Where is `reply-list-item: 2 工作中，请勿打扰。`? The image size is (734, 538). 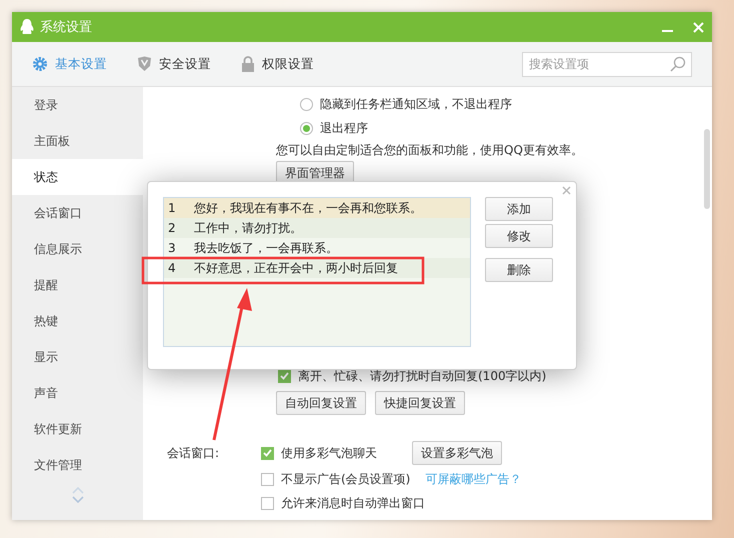 reply-list-item: 2 工作中，请勿打扰。 is located at coordinates (317, 228).